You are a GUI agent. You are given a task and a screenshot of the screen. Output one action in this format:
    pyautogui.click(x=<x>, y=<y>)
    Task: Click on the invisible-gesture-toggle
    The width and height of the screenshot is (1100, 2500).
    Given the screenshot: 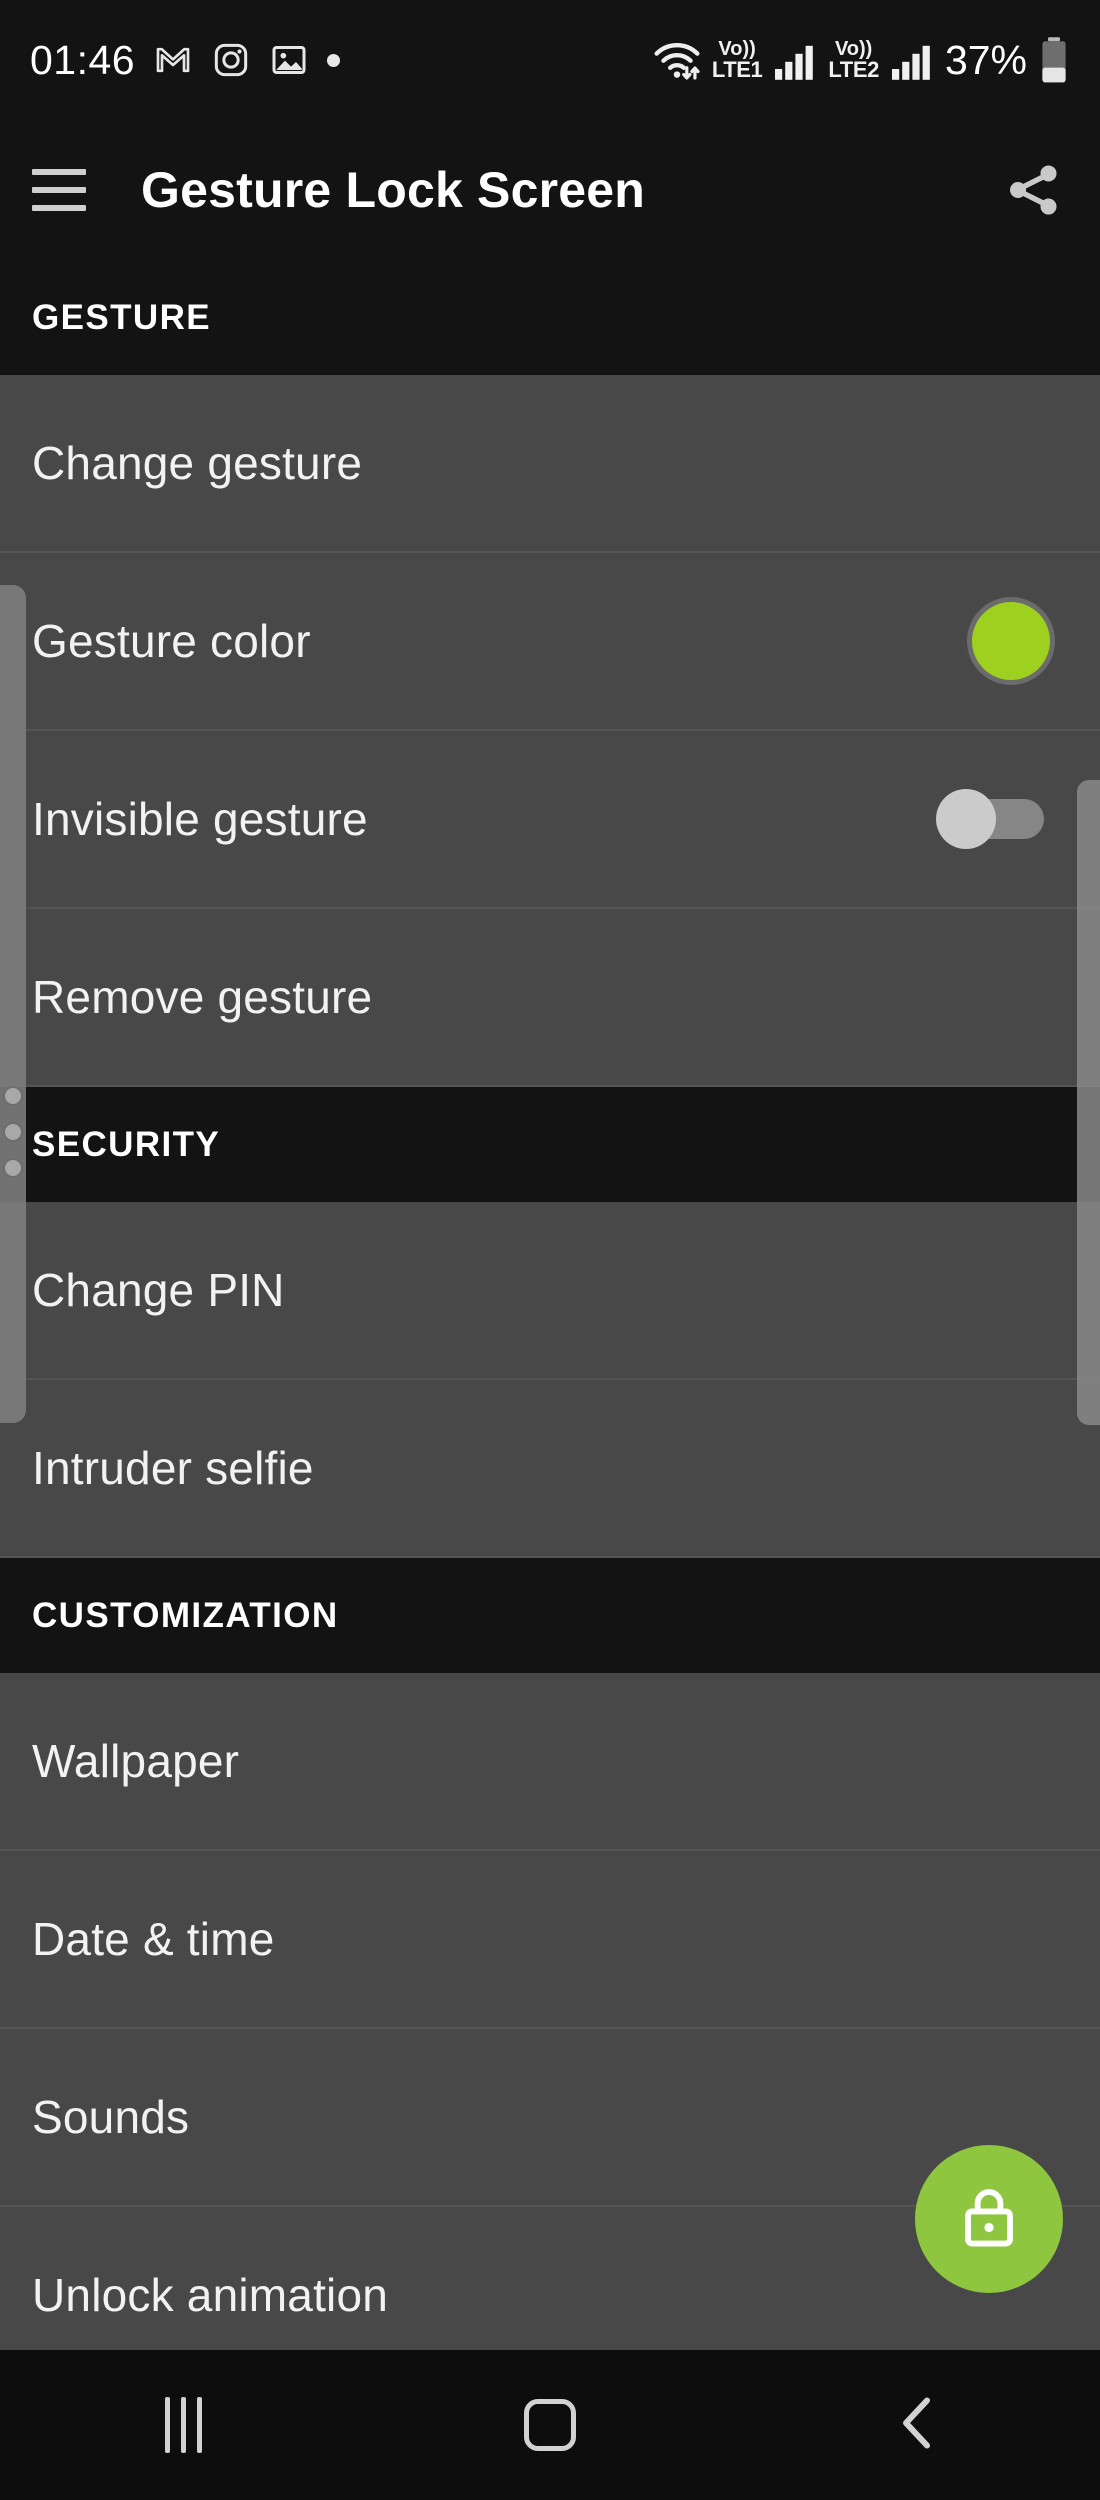 What is the action you would take?
    pyautogui.click(x=991, y=819)
    